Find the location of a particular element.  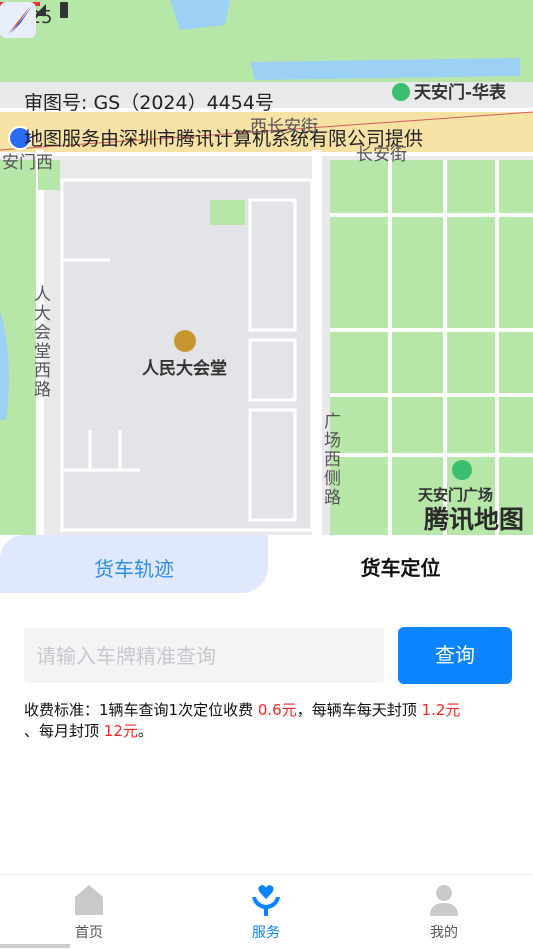

road-chang-an-jie: 长安街 is located at coordinates (381, 155).